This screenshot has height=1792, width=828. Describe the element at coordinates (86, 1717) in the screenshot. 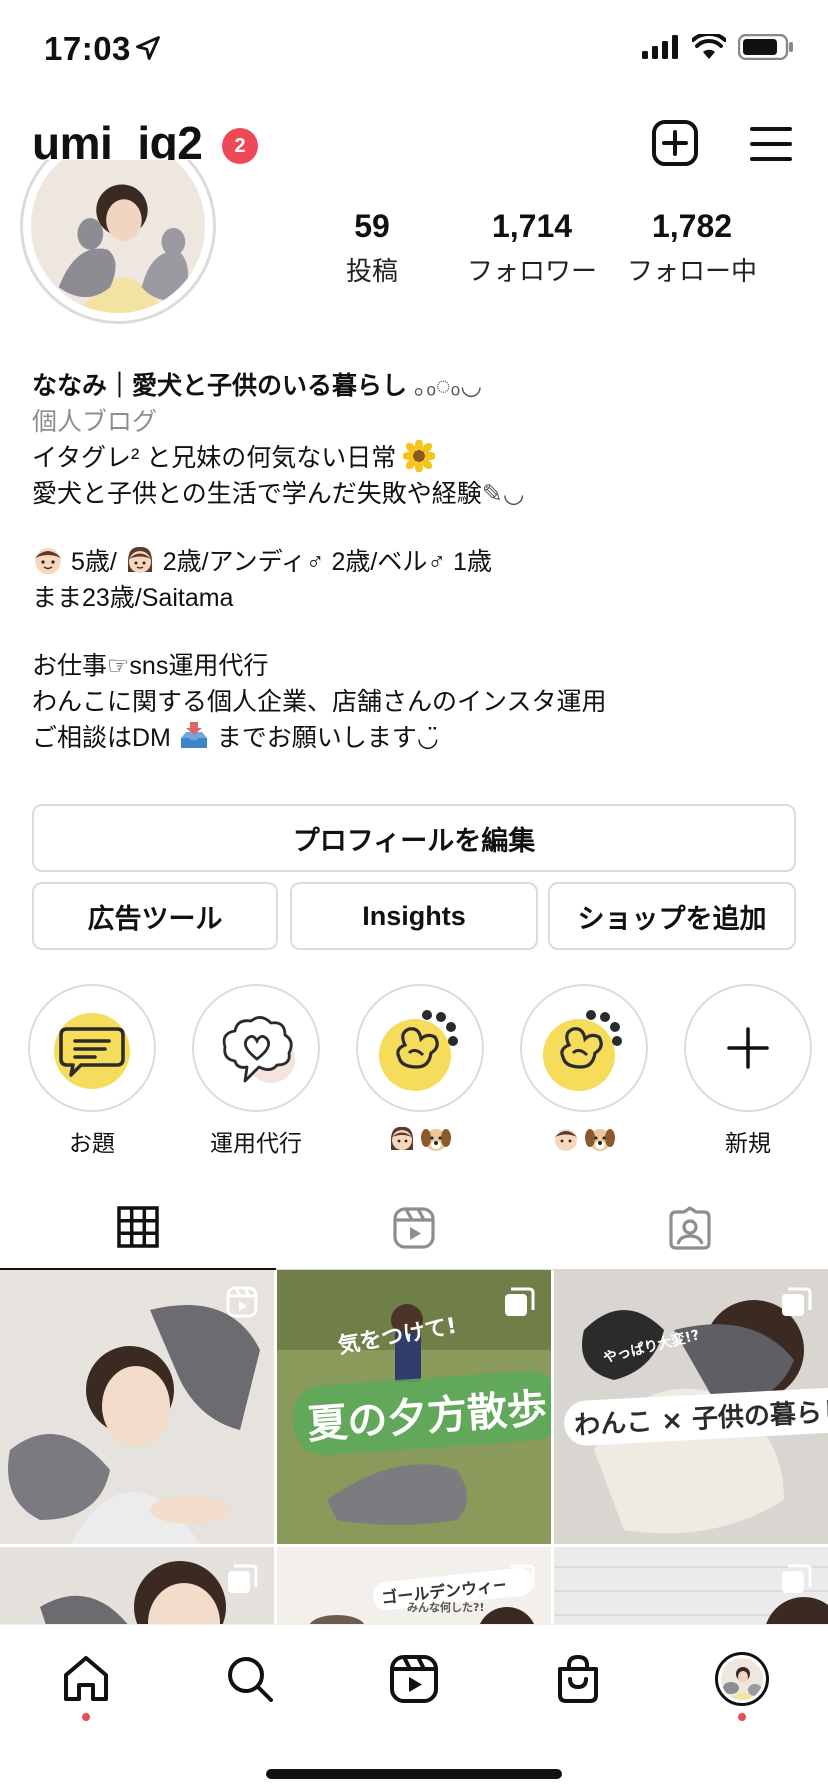

I see `nav-home-dot` at that location.